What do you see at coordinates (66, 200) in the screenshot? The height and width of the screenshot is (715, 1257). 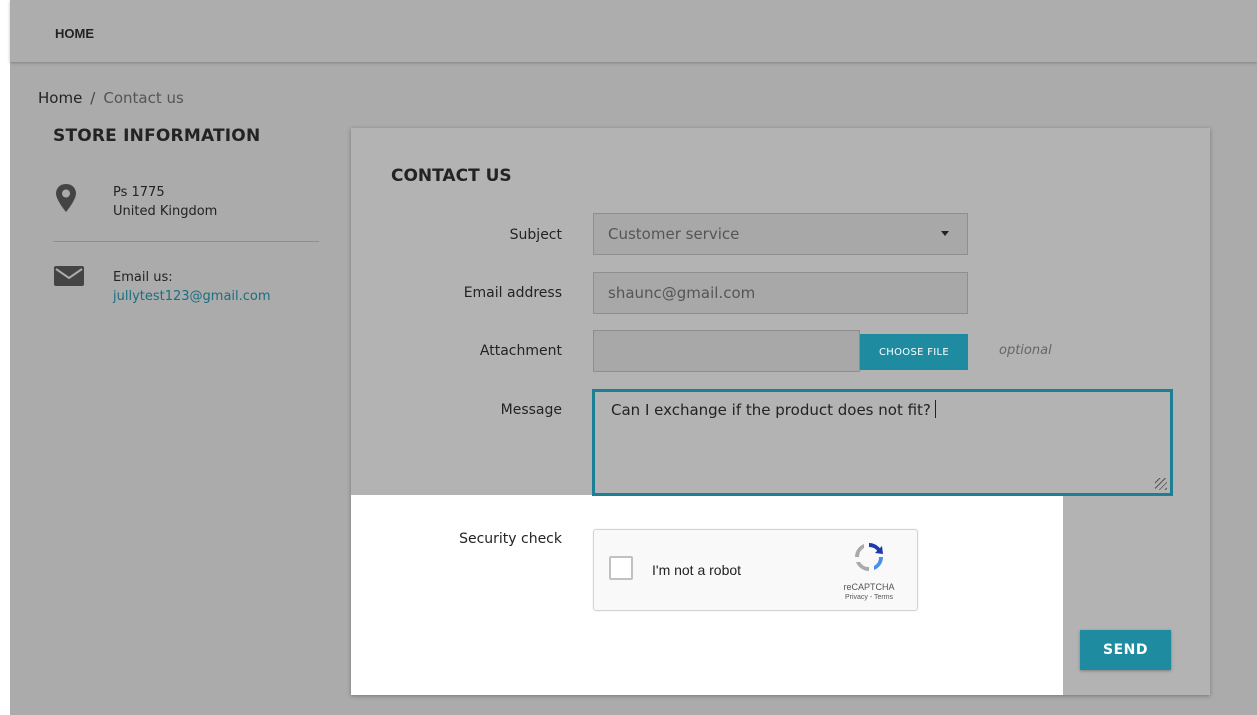 I see `location-pin-icon` at bounding box center [66, 200].